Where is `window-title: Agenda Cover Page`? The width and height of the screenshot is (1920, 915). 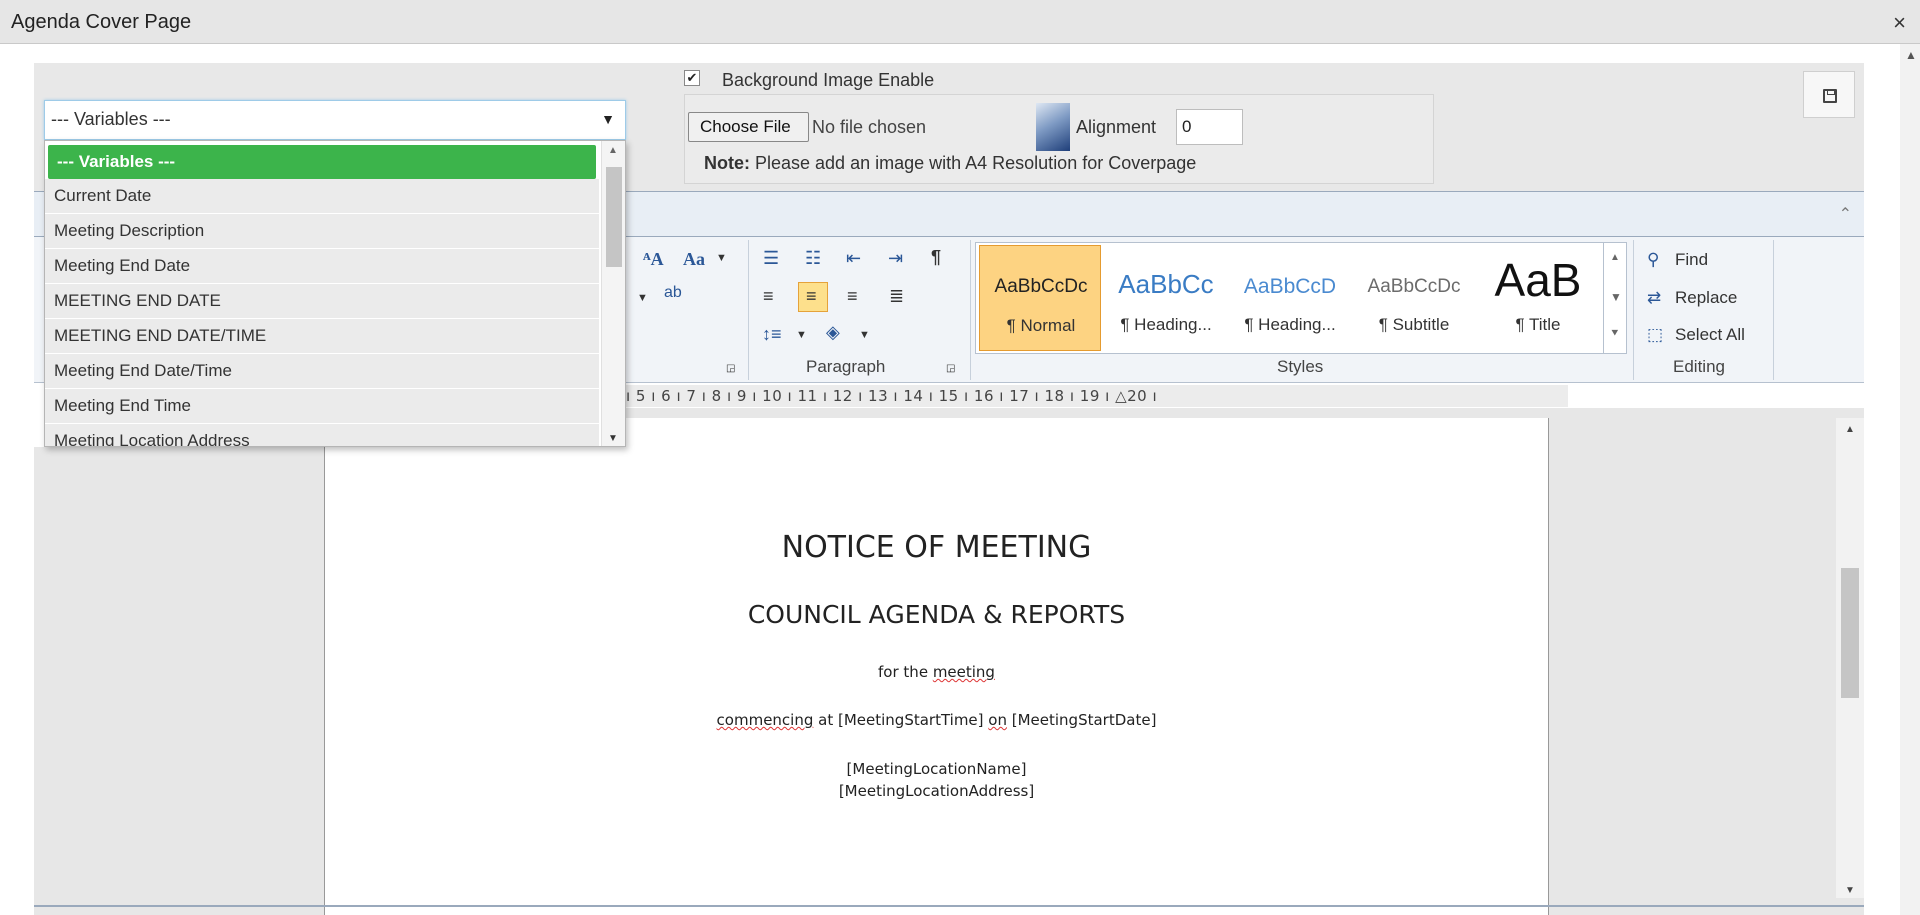 window-title: Agenda Cover Page is located at coordinates (101, 22).